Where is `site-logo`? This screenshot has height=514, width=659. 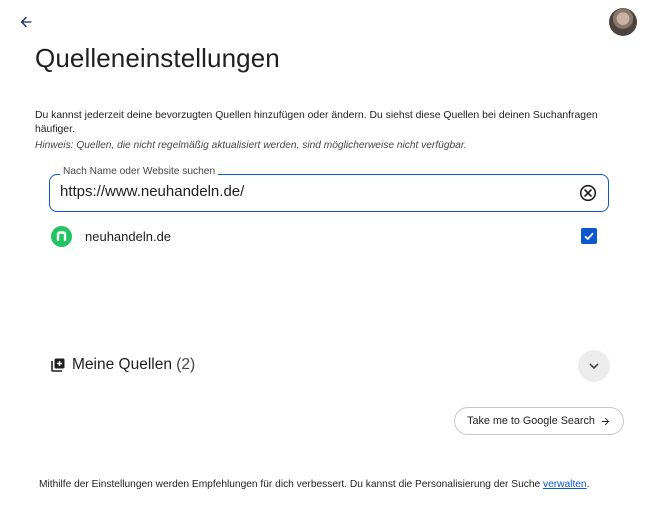
site-logo is located at coordinates (61, 236).